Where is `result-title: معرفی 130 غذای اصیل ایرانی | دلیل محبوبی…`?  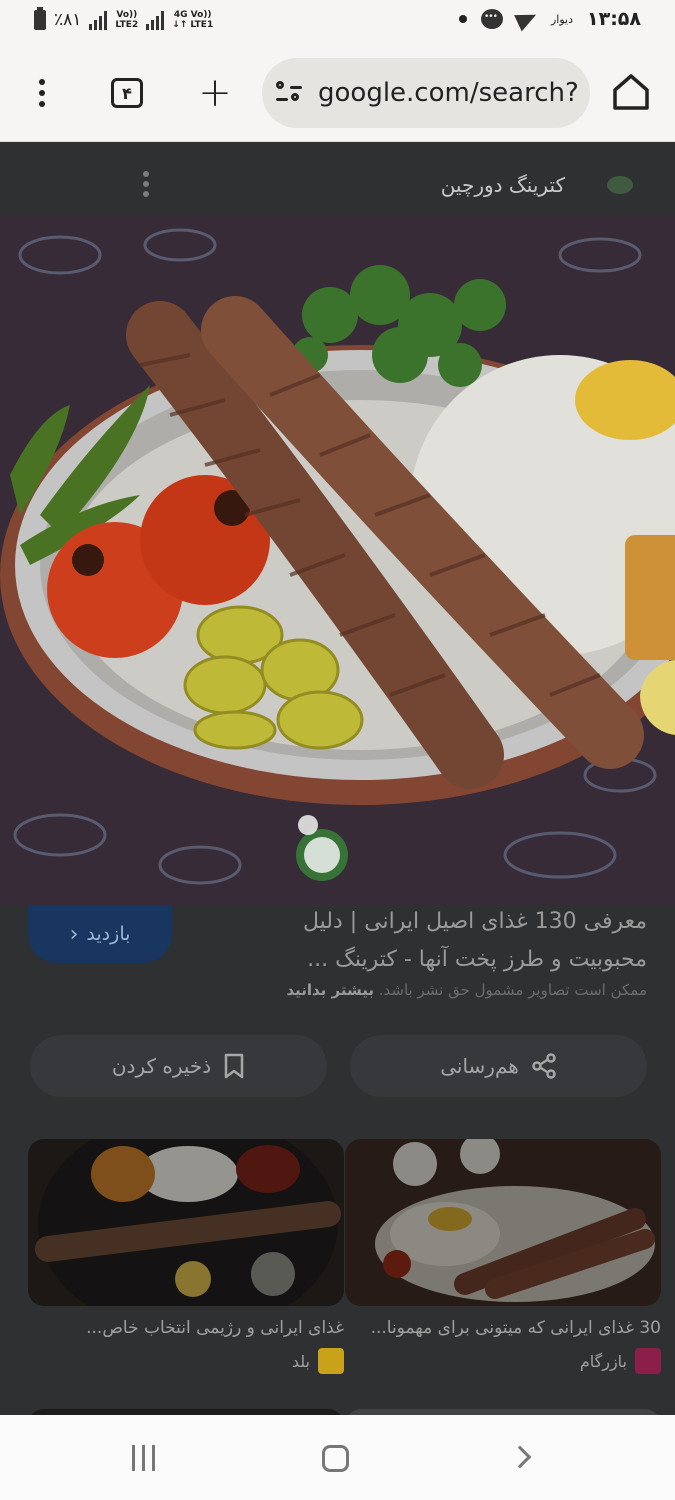 result-title: معرفی 130 غذای اصیل ایرانی | دلیل محبوبی… is located at coordinates (447, 941).